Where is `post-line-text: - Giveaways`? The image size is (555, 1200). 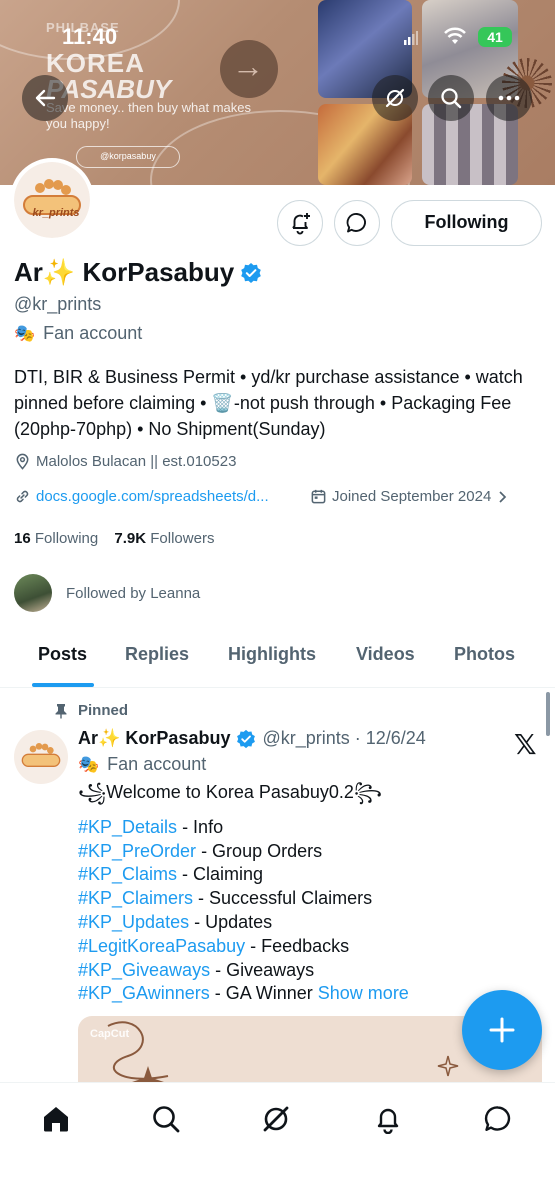 post-line-text: - Giveaways is located at coordinates (262, 969).